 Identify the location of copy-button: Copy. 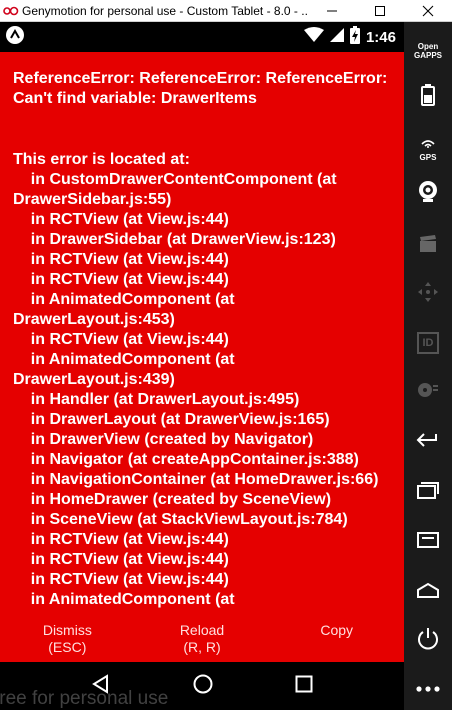
(336, 641).